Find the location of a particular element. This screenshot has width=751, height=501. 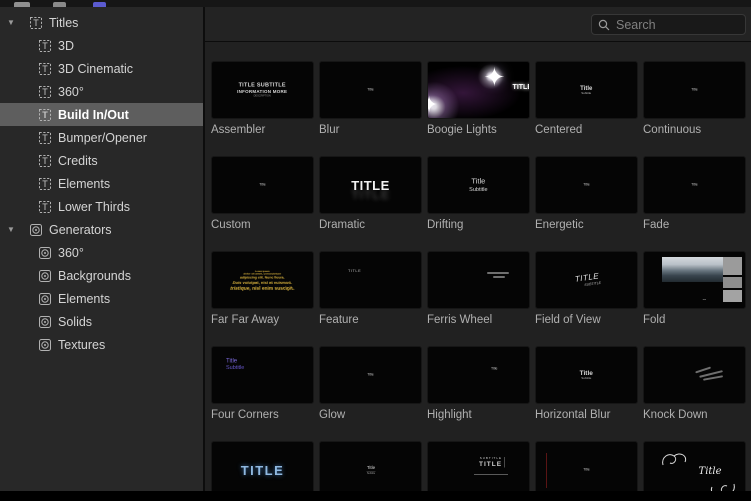

title-tile-field-of-view: TITLE SUBTITLE Field of View is located at coordinates (586, 288).